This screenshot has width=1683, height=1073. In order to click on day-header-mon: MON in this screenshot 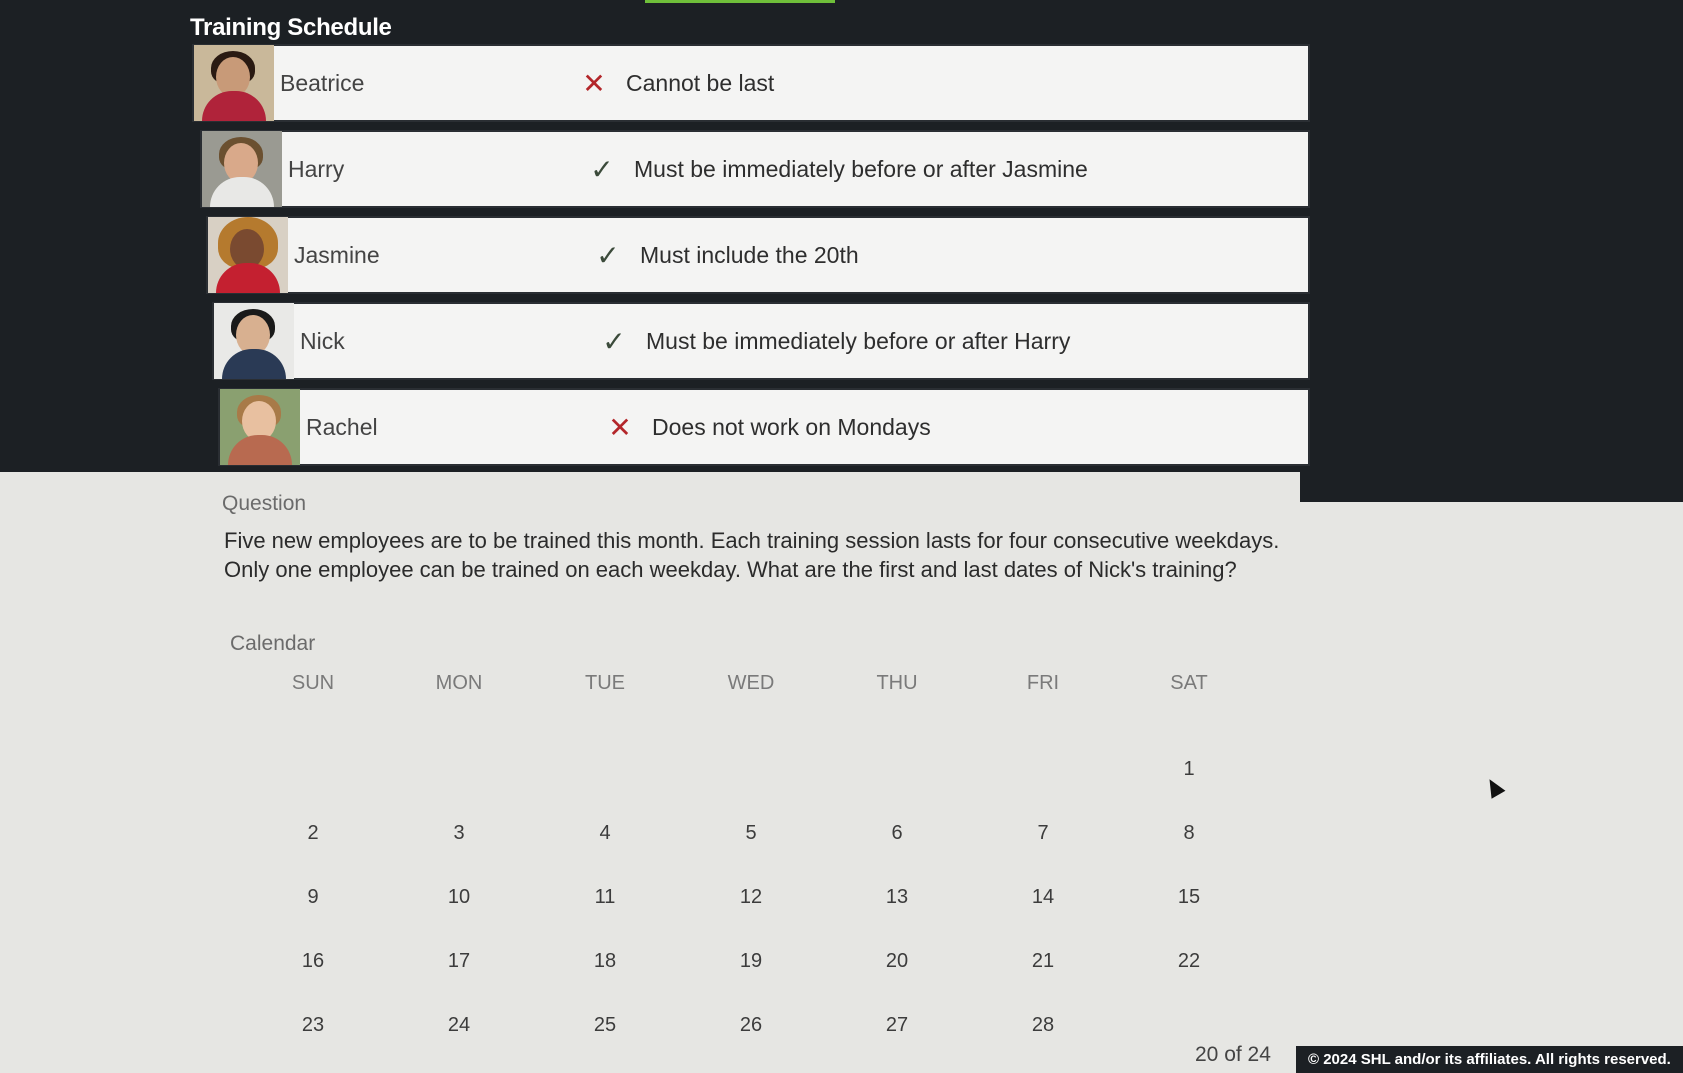, I will do `click(459, 683)`.